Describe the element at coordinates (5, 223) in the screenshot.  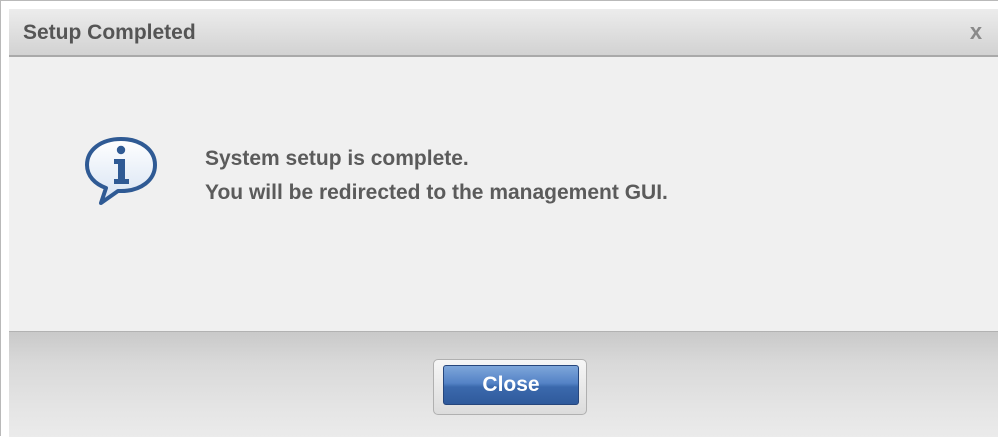
I see `left-edge` at that location.